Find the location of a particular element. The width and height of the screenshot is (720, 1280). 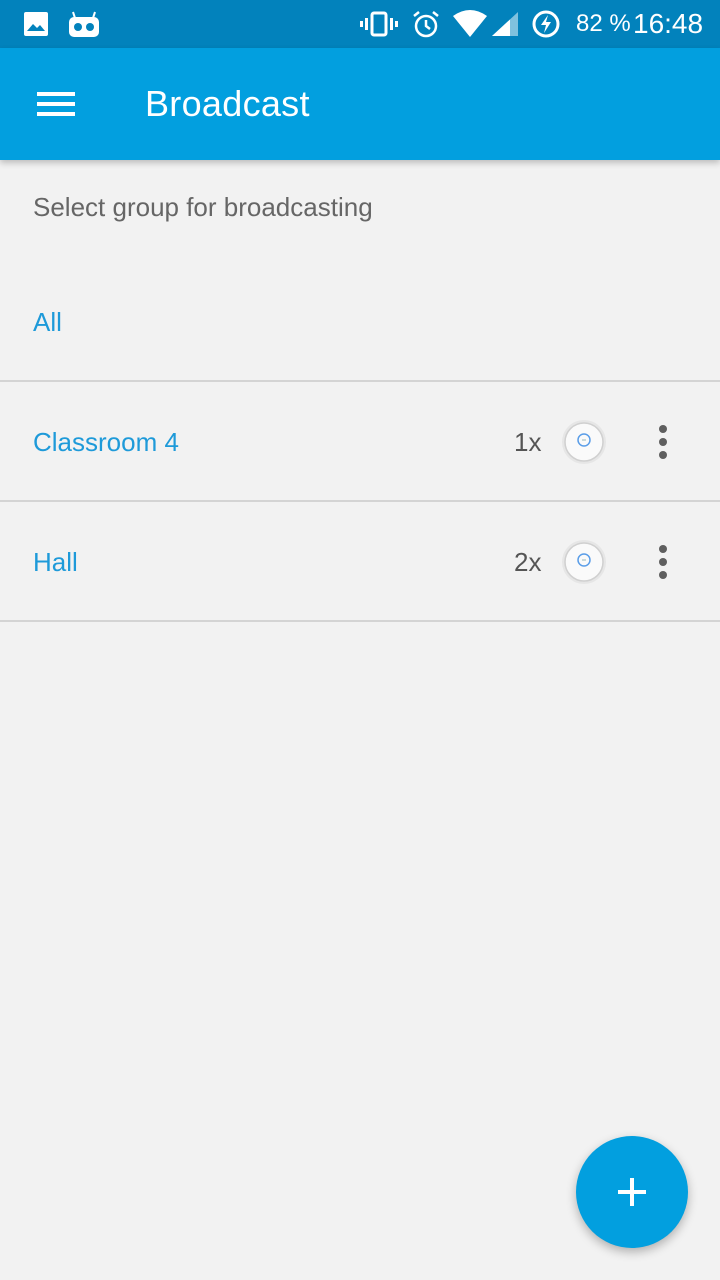

plus-icon is located at coordinates (632, 1192).